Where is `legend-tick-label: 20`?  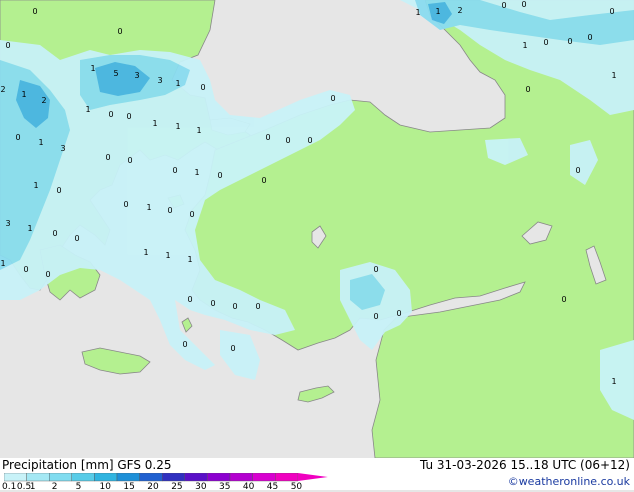 legend-tick-label: 20 is located at coordinates (153, 487).